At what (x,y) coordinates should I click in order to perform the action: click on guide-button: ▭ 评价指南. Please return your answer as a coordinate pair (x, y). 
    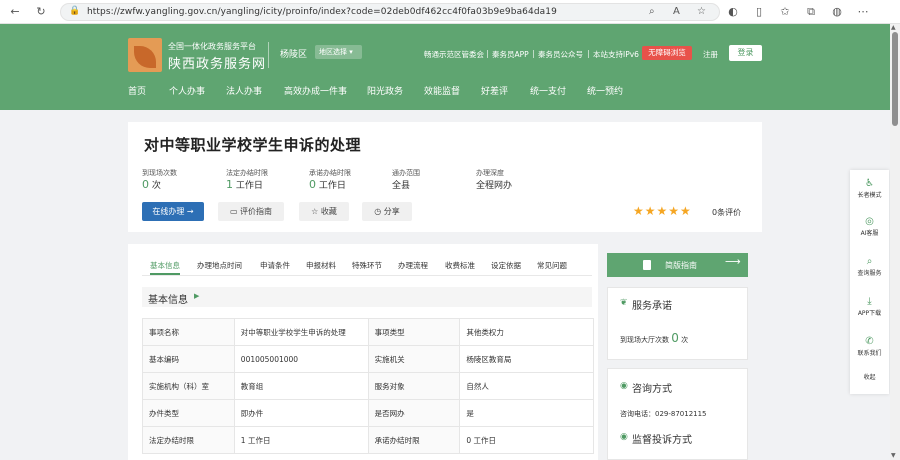
    Looking at the image, I should click on (251, 211).